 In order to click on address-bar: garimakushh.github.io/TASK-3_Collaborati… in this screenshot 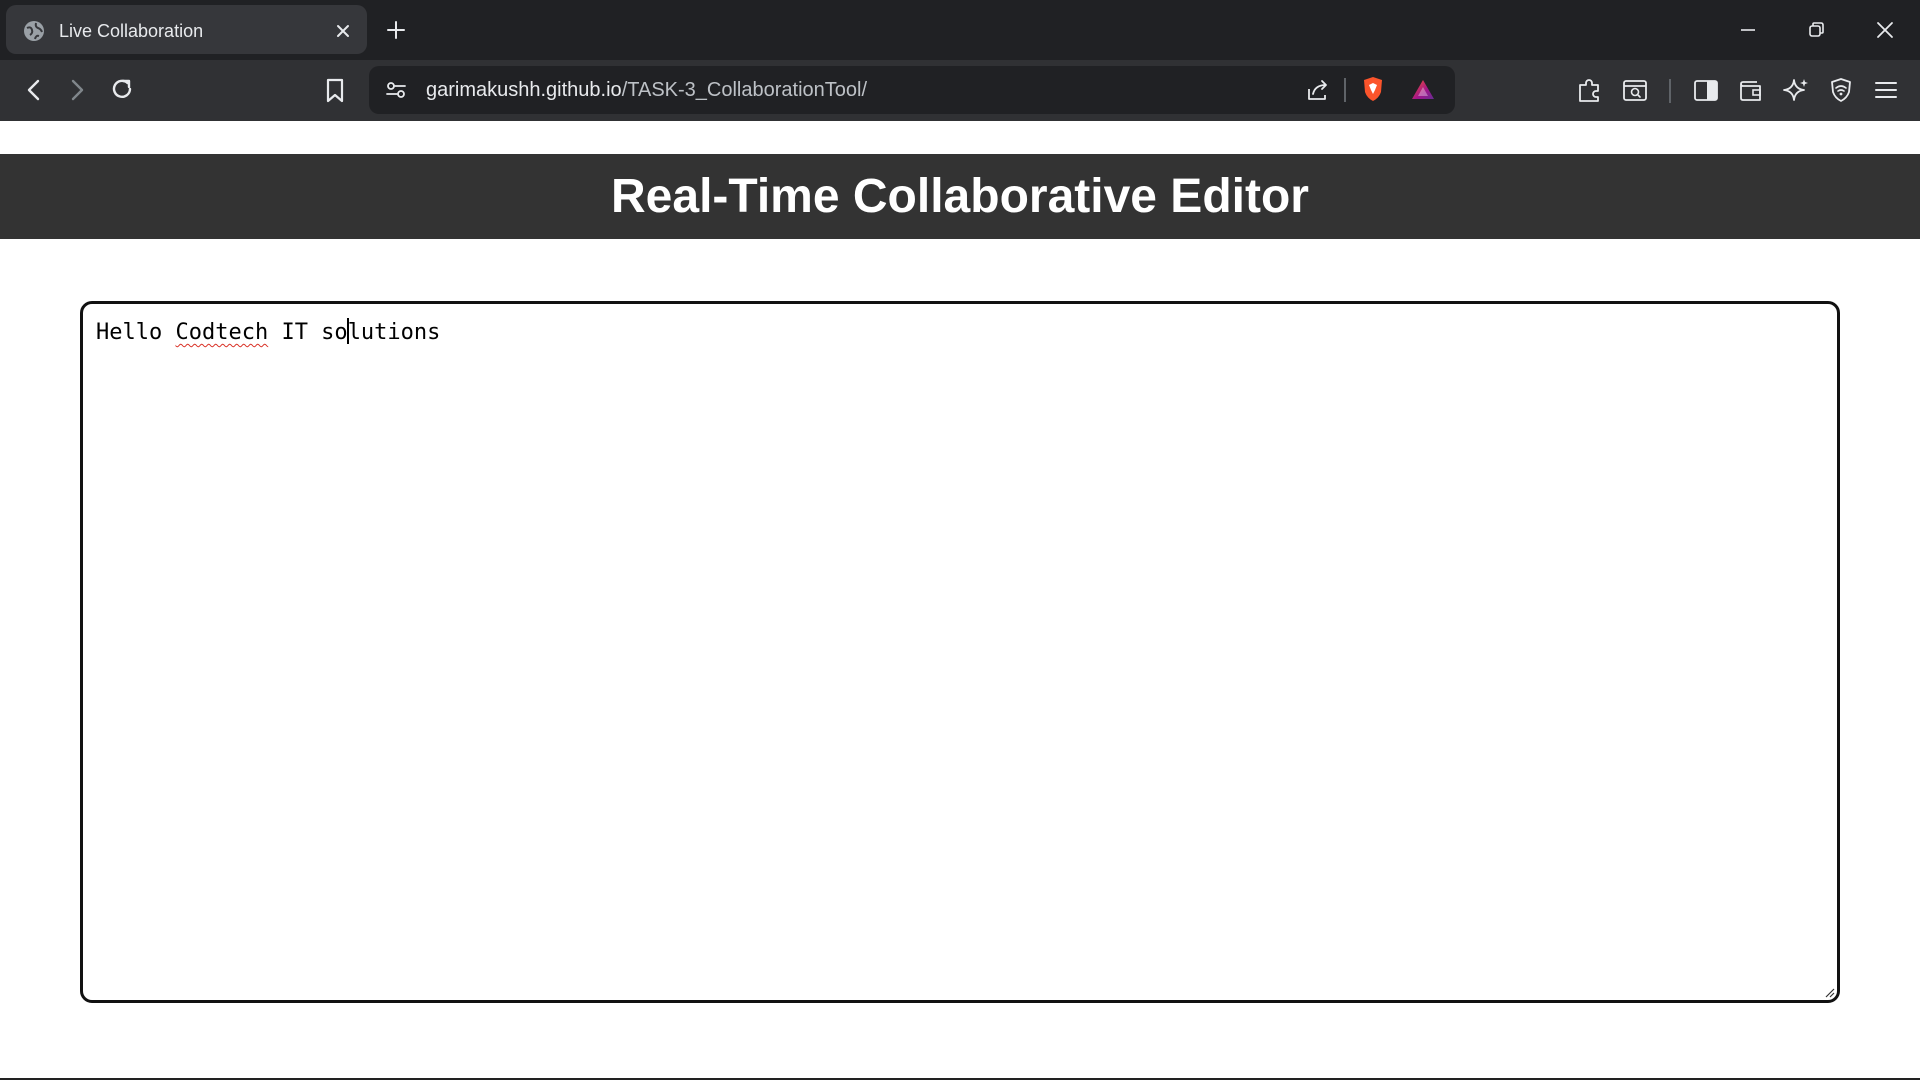, I will do `click(912, 90)`.